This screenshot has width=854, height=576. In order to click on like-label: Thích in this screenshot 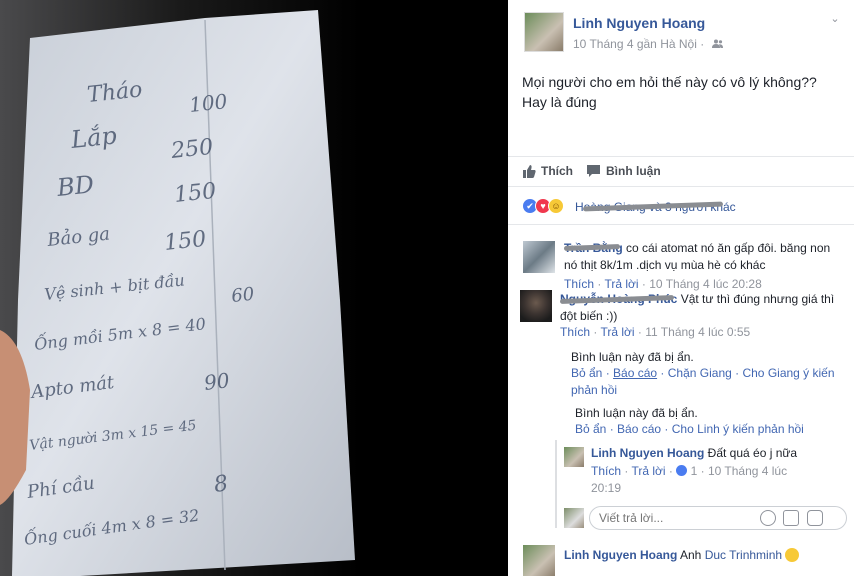, I will do `click(557, 171)`.